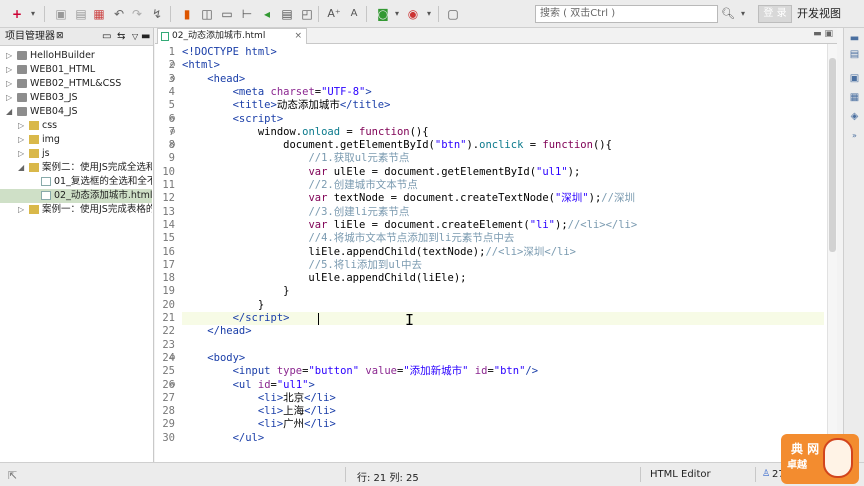 The height and width of the screenshot is (486, 864). What do you see at coordinates (854, 116) in the screenshot?
I see `settings-icon: ◈` at bounding box center [854, 116].